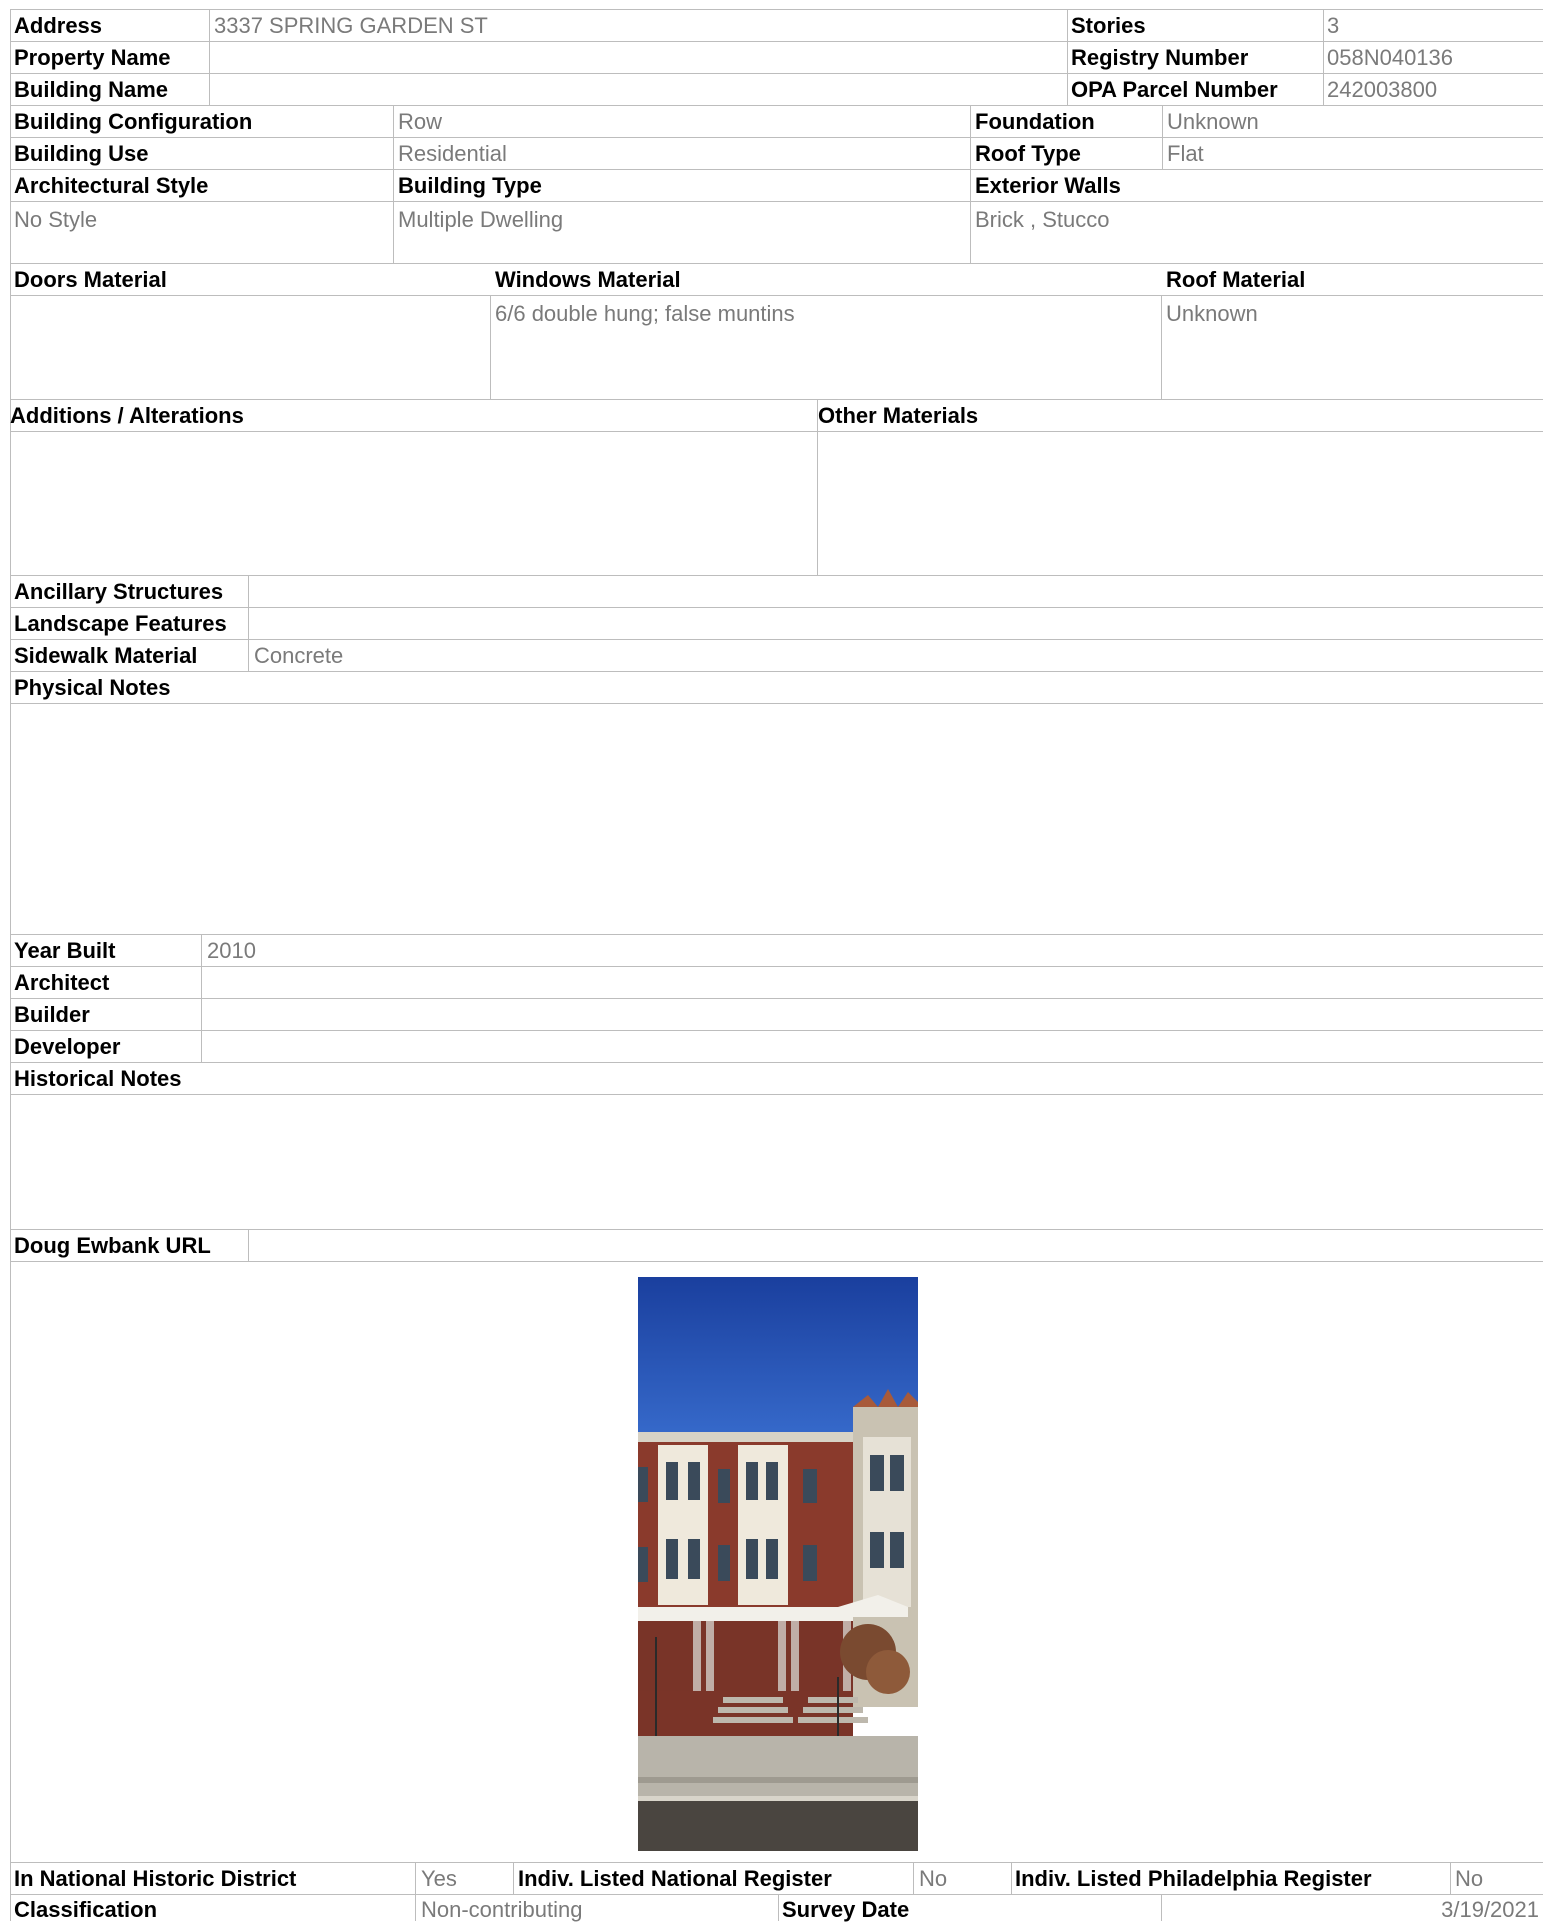 The width and height of the screenshot is (1543, 1925). I want to click on sidewalk-material-label: Sidewalk Material, so click(106, 655).